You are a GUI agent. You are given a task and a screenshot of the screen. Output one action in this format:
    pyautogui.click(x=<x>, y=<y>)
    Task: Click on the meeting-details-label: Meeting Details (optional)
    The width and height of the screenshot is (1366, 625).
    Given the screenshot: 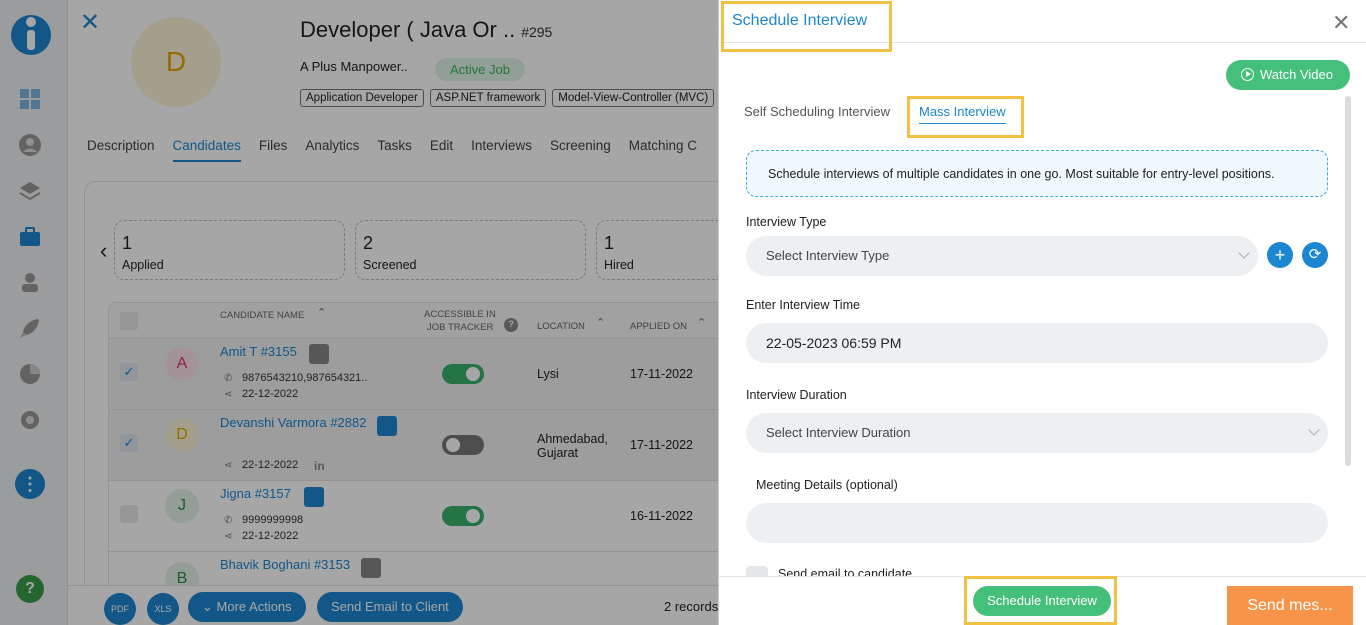 What is the action you would take?
    pyautogui.click(x=827, y=485)
    